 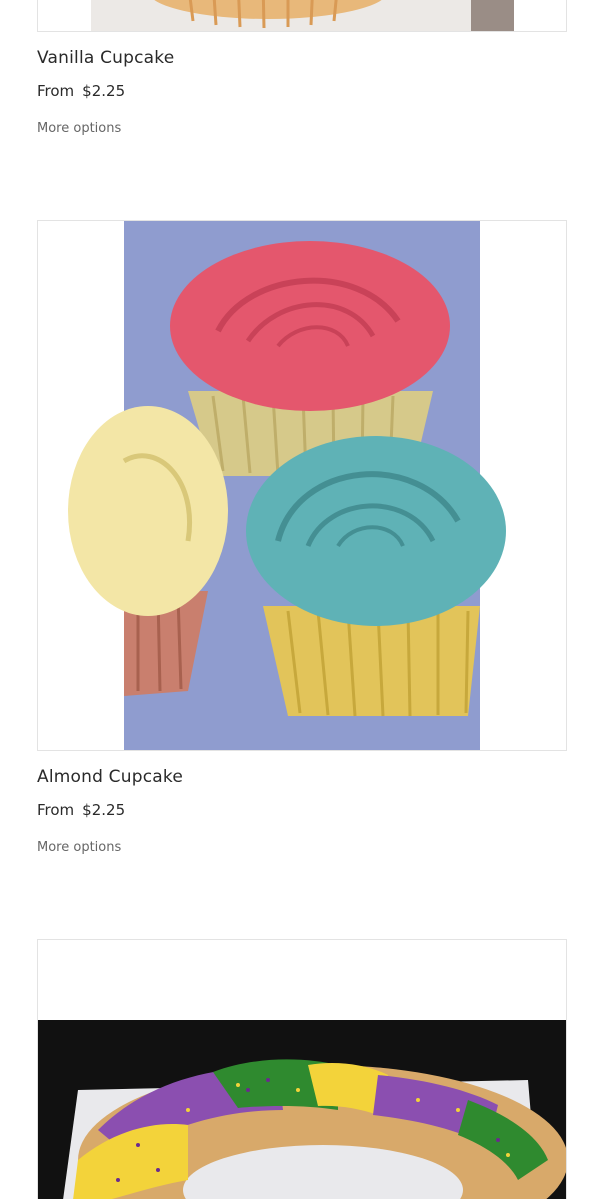 I want to click on product-title: Vanilla Cupcake, so click(x=105, y=58).